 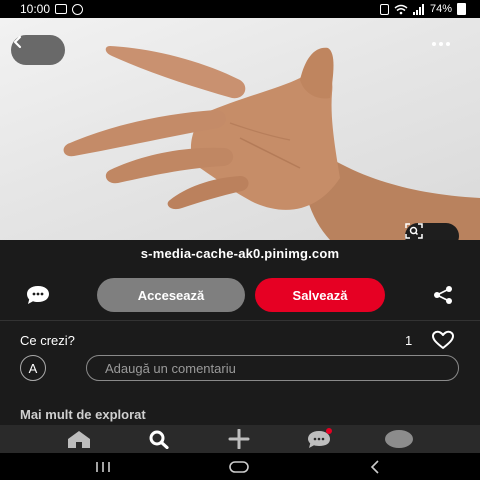 What do you see at coordinates (384, 9) in the screenshot?
I see `sim-icon` at bounding box center [384, 9].